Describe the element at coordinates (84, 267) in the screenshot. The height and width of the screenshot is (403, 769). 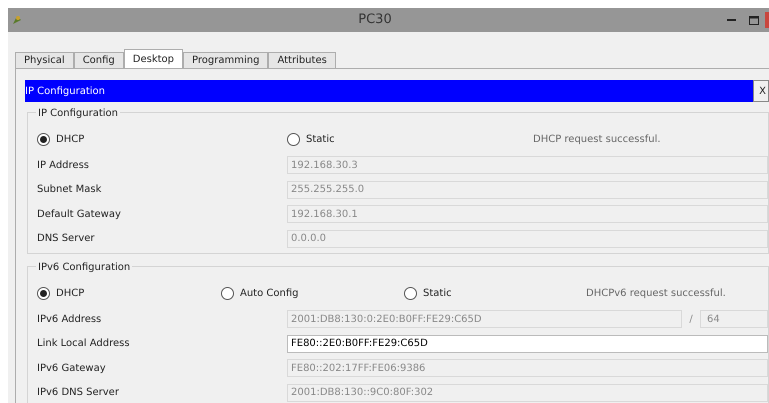
I see `group-legend: IPv6 Configuration` at that location.